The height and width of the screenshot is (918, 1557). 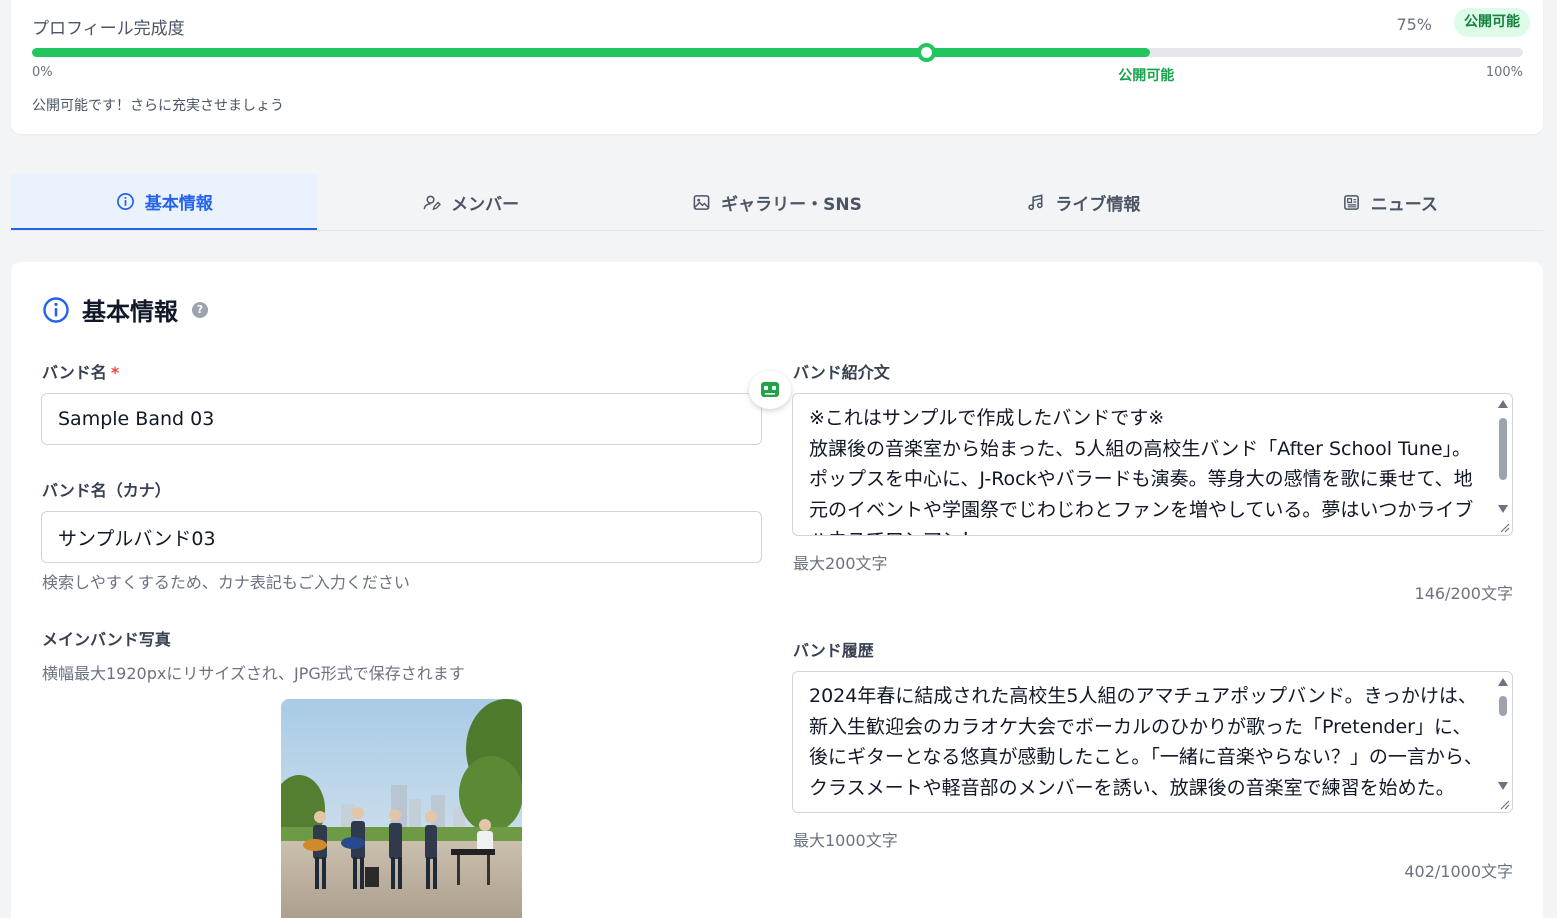 What do you see at coordinates (108, 29) in the screenshot?
I see `completion-title: プロフィール完成度` at bounding box center [108, 29].